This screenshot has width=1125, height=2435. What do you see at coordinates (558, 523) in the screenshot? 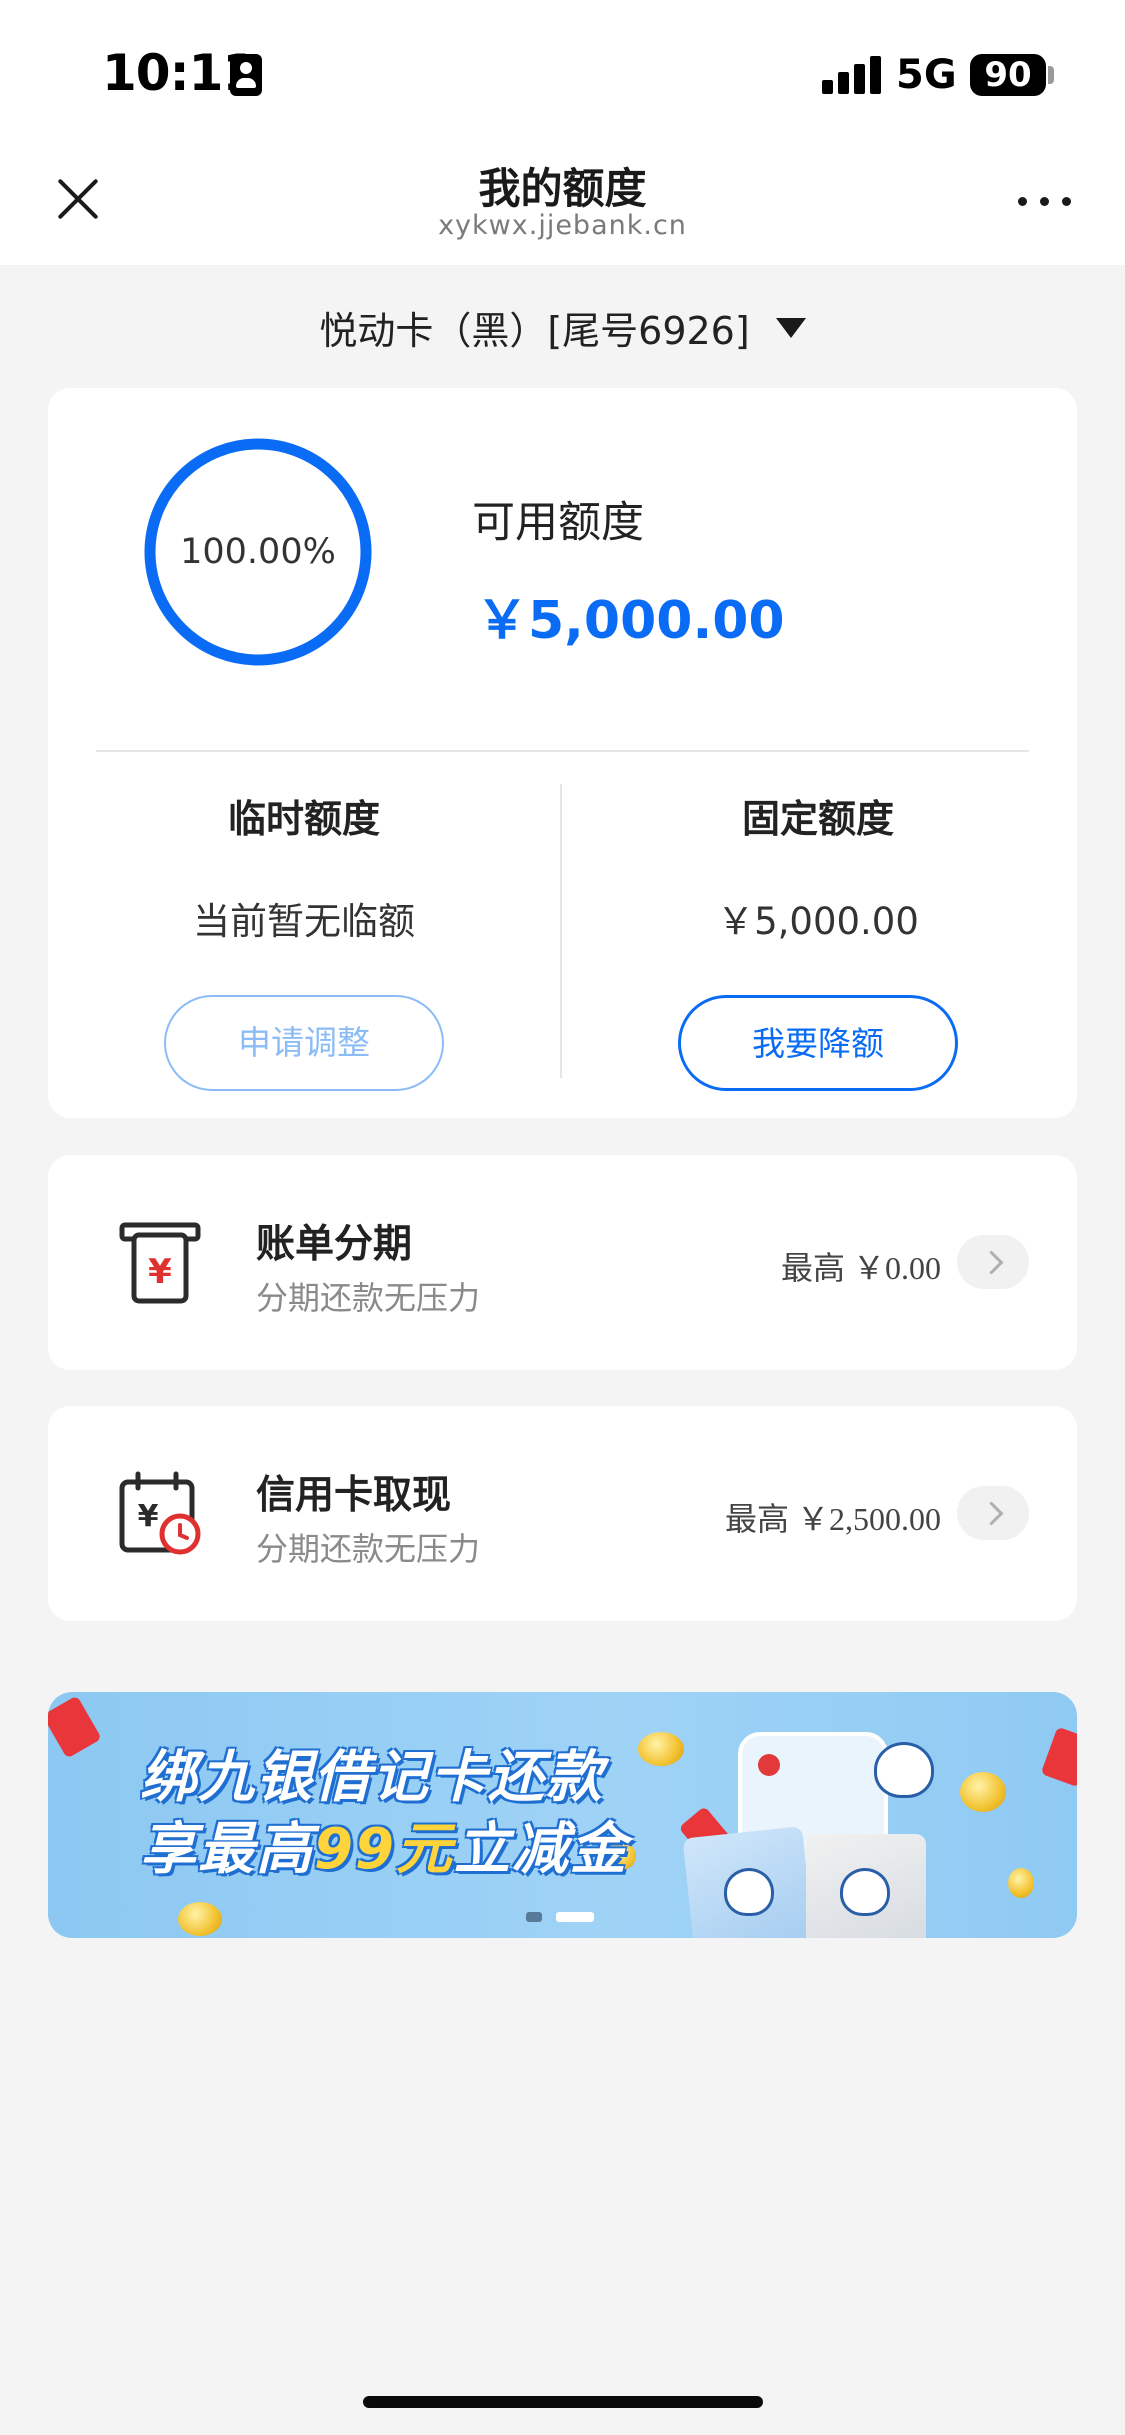
I see `available-limit-label: 可用额度` at bounding box center [558, 523].